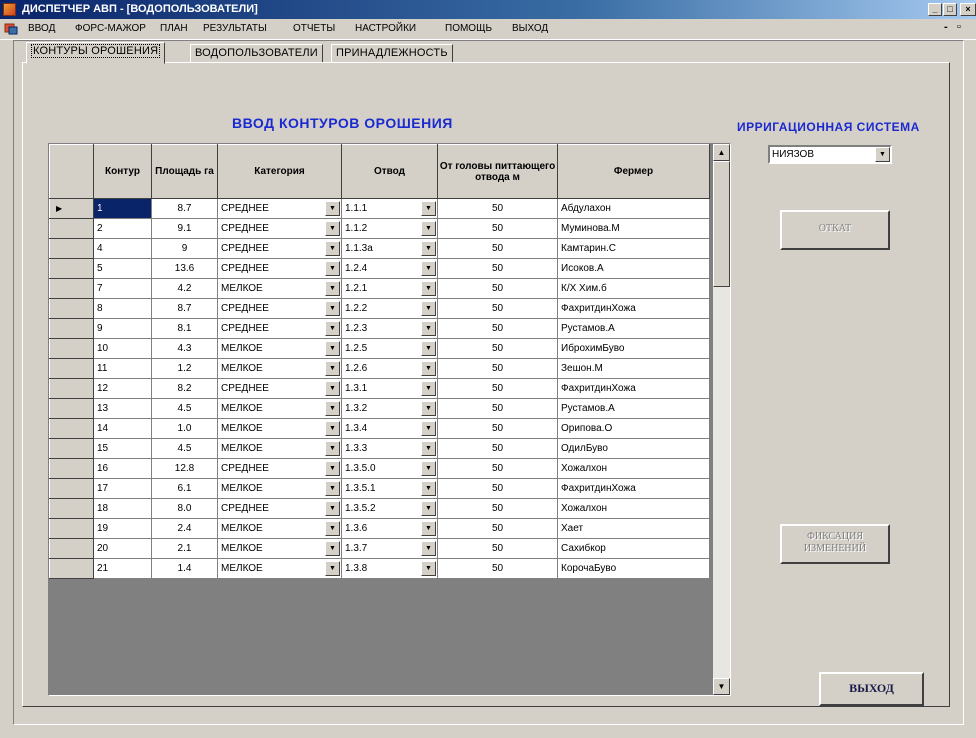  I want to click on table-row: 15 4.5 МЕЛКОЕ ▼ 1.3.3 ▼ 50 ОдилБуво, so click(379, 448).